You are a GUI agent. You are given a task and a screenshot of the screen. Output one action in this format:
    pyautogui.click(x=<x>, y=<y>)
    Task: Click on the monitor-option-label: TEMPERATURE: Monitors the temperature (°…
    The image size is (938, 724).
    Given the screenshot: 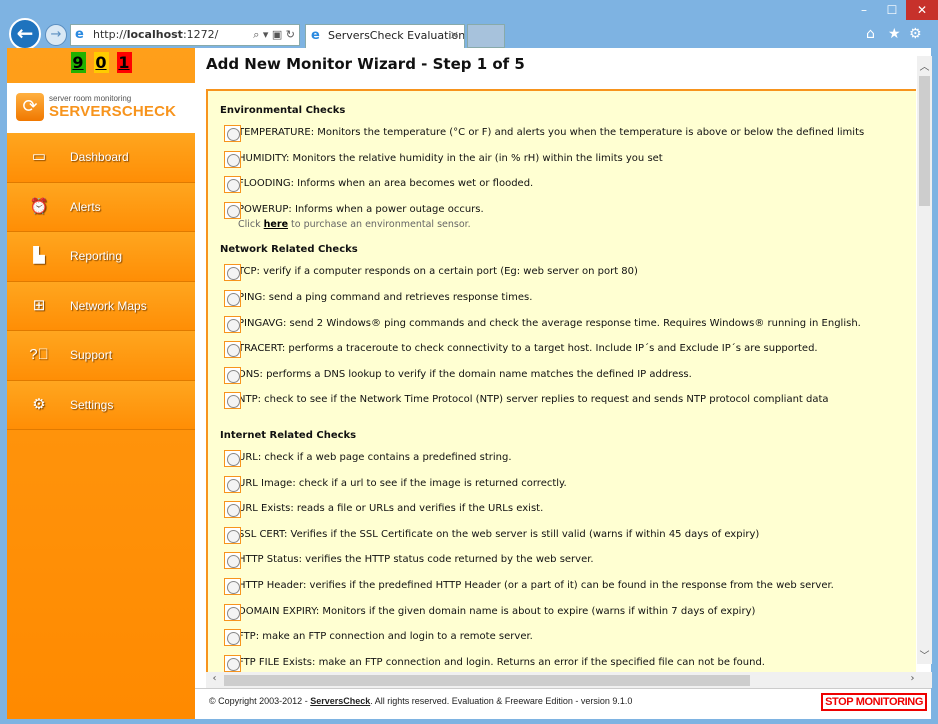 What is the action you would take?
    pyautogui.click(x=551, y=132)
    